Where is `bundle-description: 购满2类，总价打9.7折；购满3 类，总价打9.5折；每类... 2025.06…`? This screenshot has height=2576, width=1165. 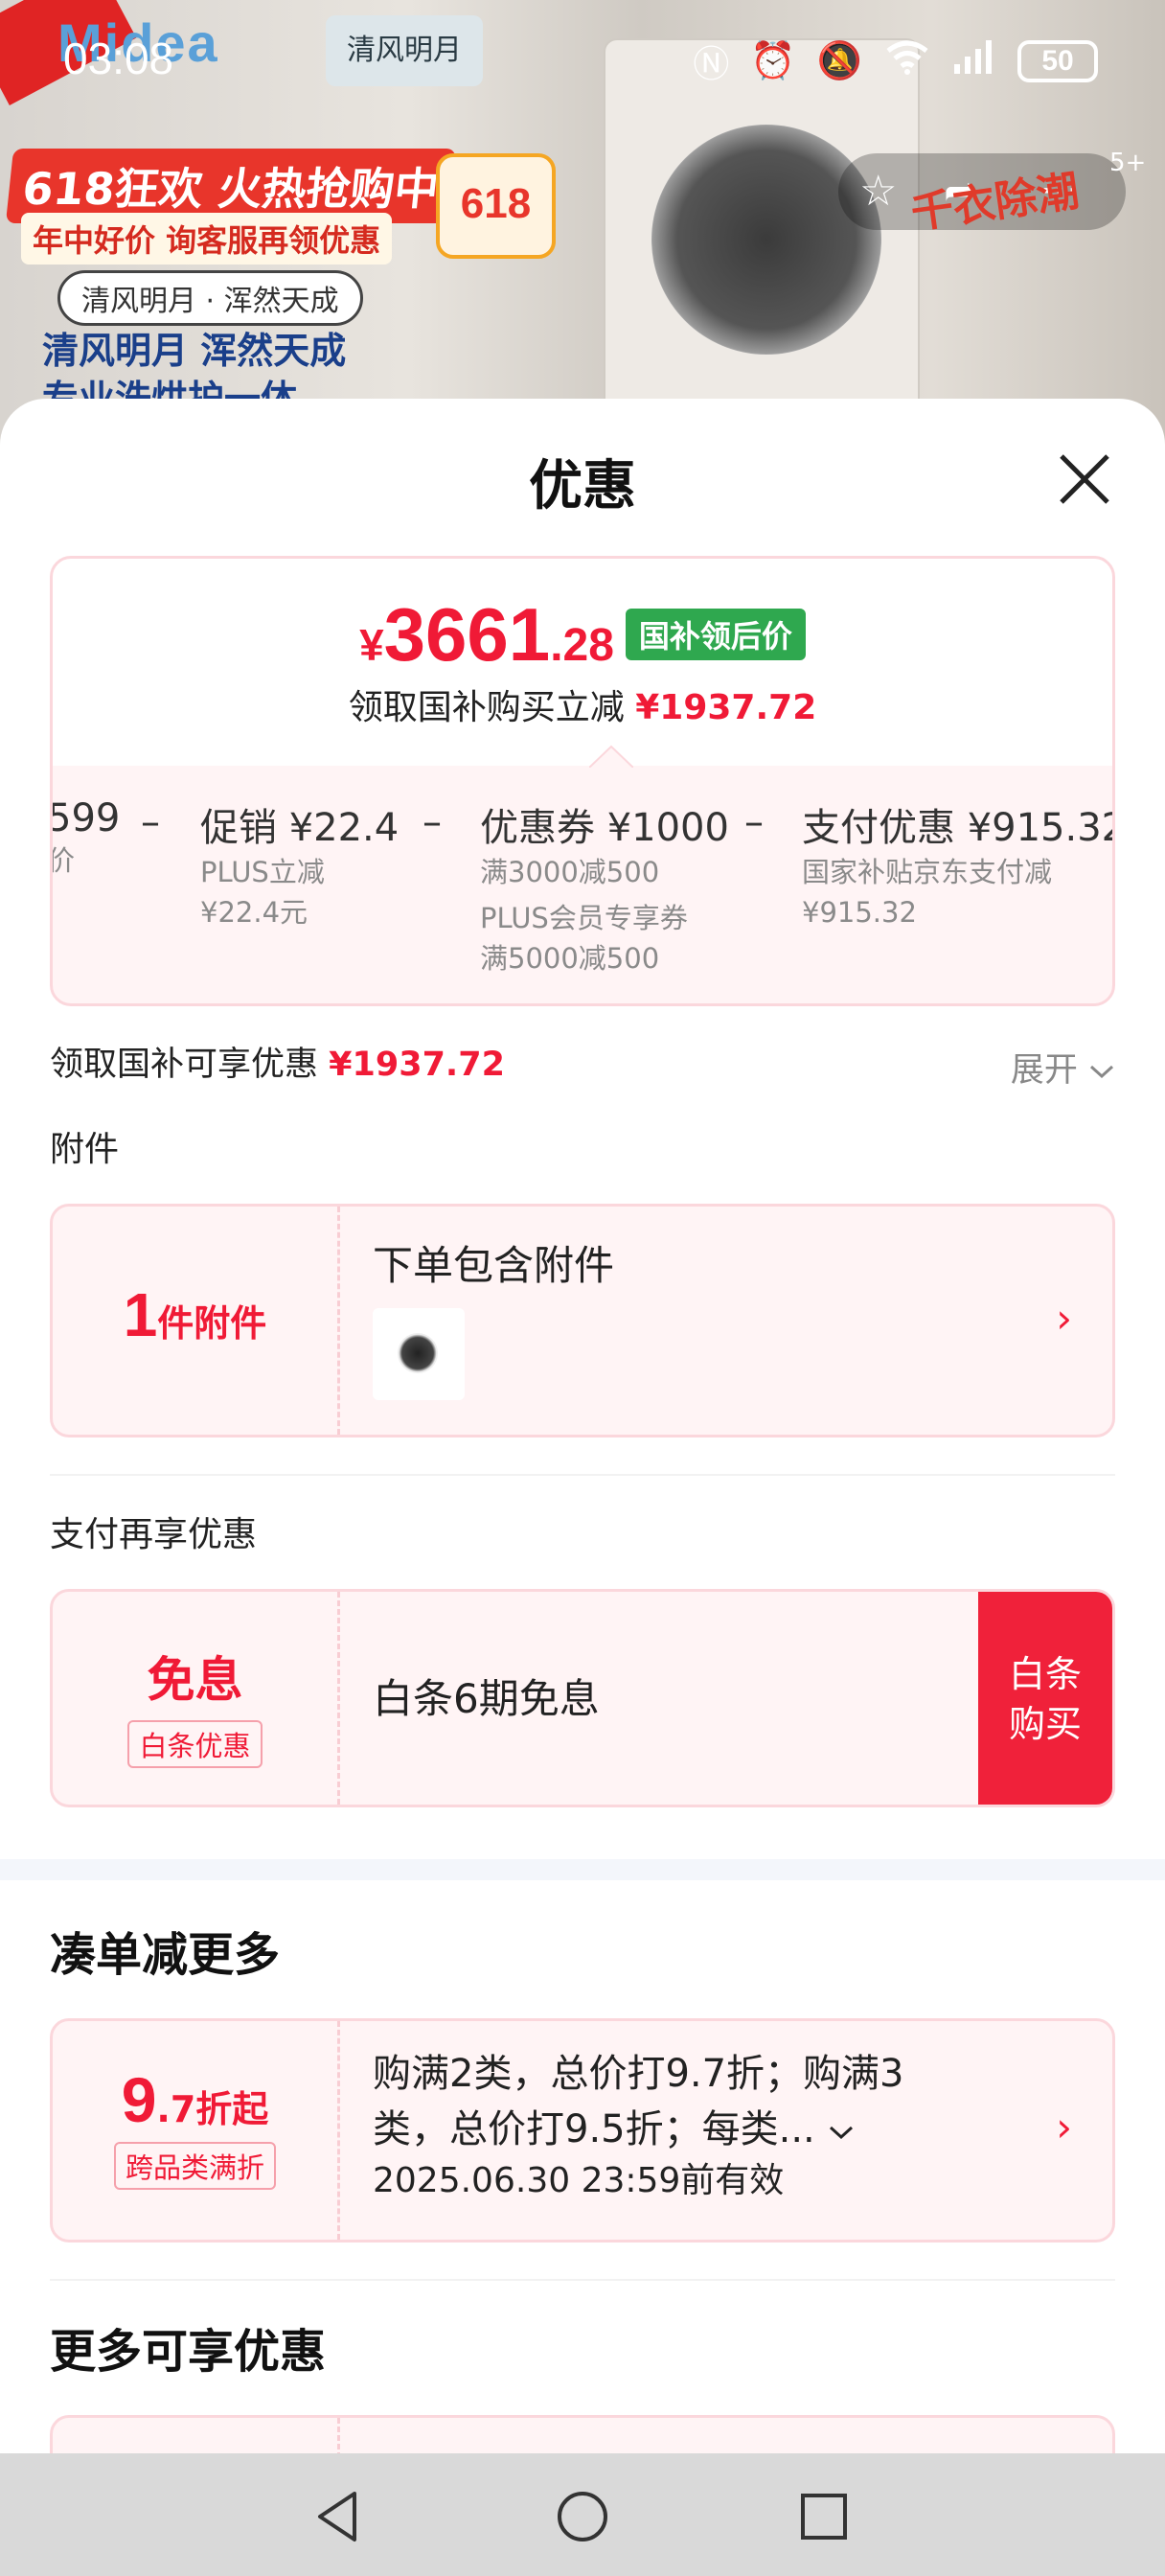
bundle-description: 购满2类，总价打9.7折；购满3 类，总价打9.5折；每类... 2025.06… is located at coordinates (638, 2125).